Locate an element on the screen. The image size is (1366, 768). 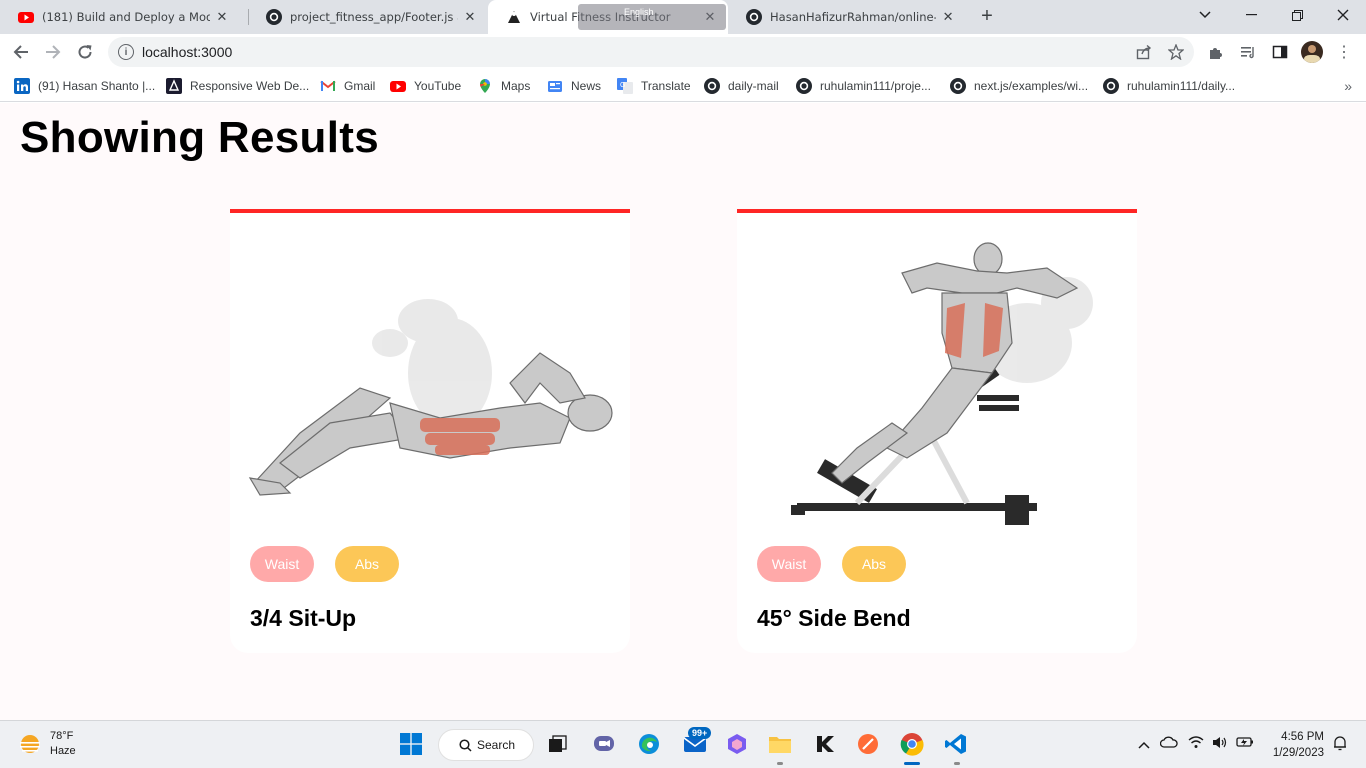
url-text: localhost:3000 is located at coordinates (187, 52).